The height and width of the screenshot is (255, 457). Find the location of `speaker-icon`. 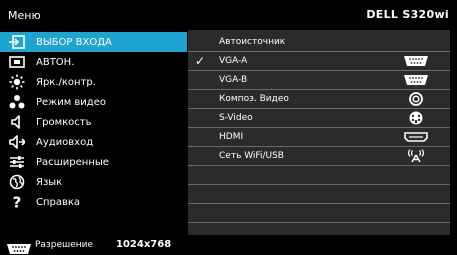

speaker-icon is located at coordinates (17, 122).